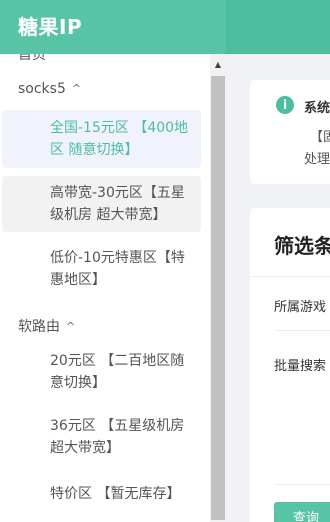 The width and height of the screenshot is (330, 522). I want to click on sidebar-item-label: 低价-10元特惠区【特惠地区】, so click(117, 269).